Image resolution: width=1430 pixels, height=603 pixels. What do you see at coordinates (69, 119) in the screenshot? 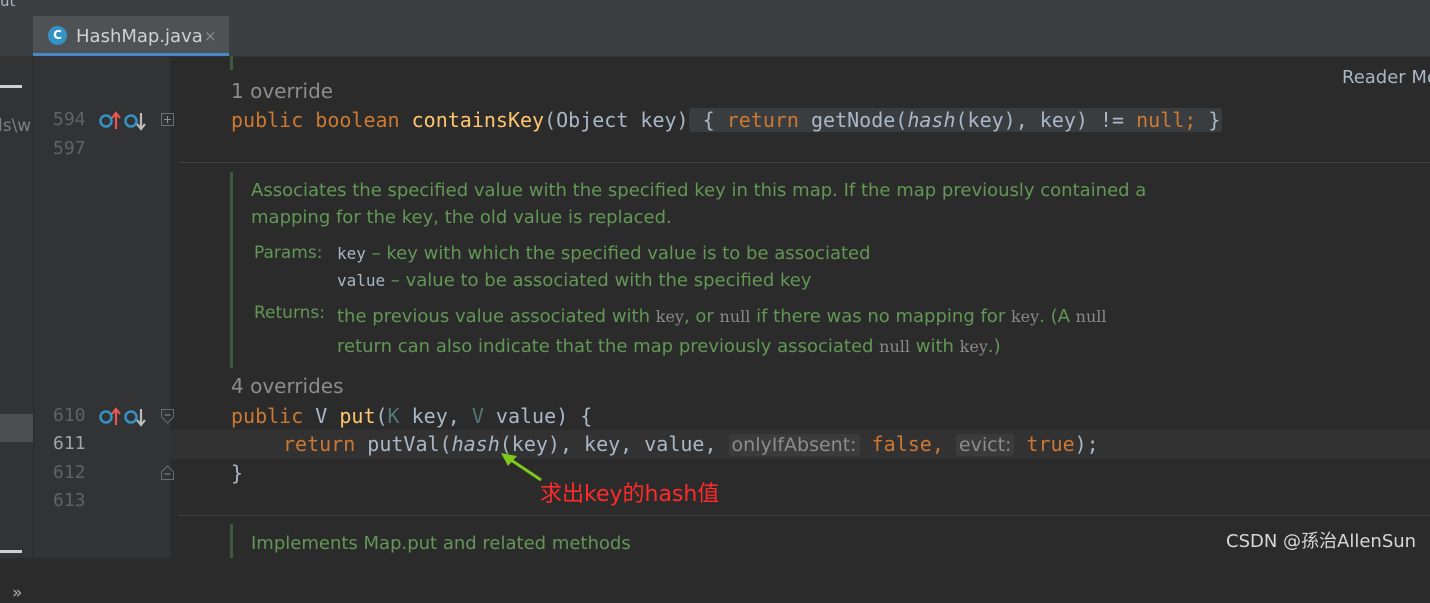
I see `line-number: 594` at bounding box center [69, 119].